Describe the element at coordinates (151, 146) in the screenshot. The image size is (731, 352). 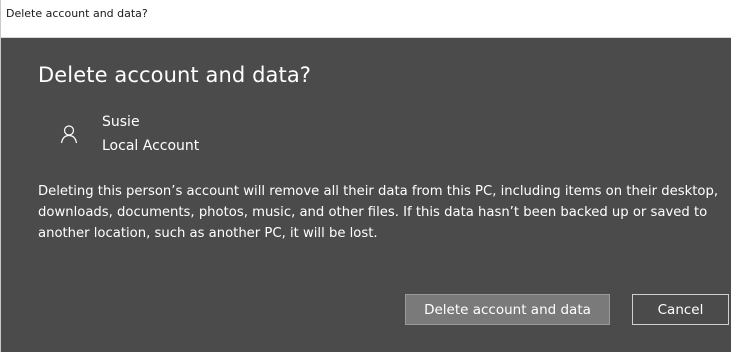
I see `account-type: Local Account` at that location.